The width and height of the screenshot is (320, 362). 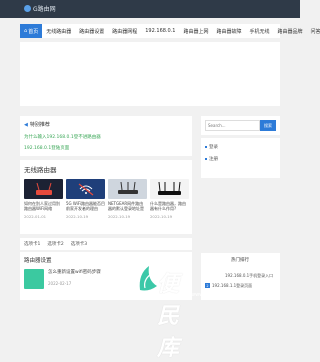 I want to click on notice-title: ◀ 特别推荐, so click(x=37, y=125).